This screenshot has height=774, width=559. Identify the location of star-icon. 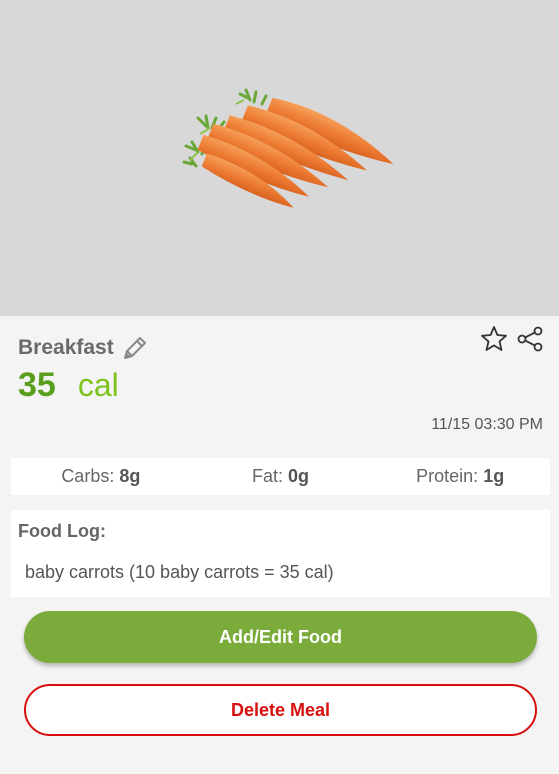
(494, 339).